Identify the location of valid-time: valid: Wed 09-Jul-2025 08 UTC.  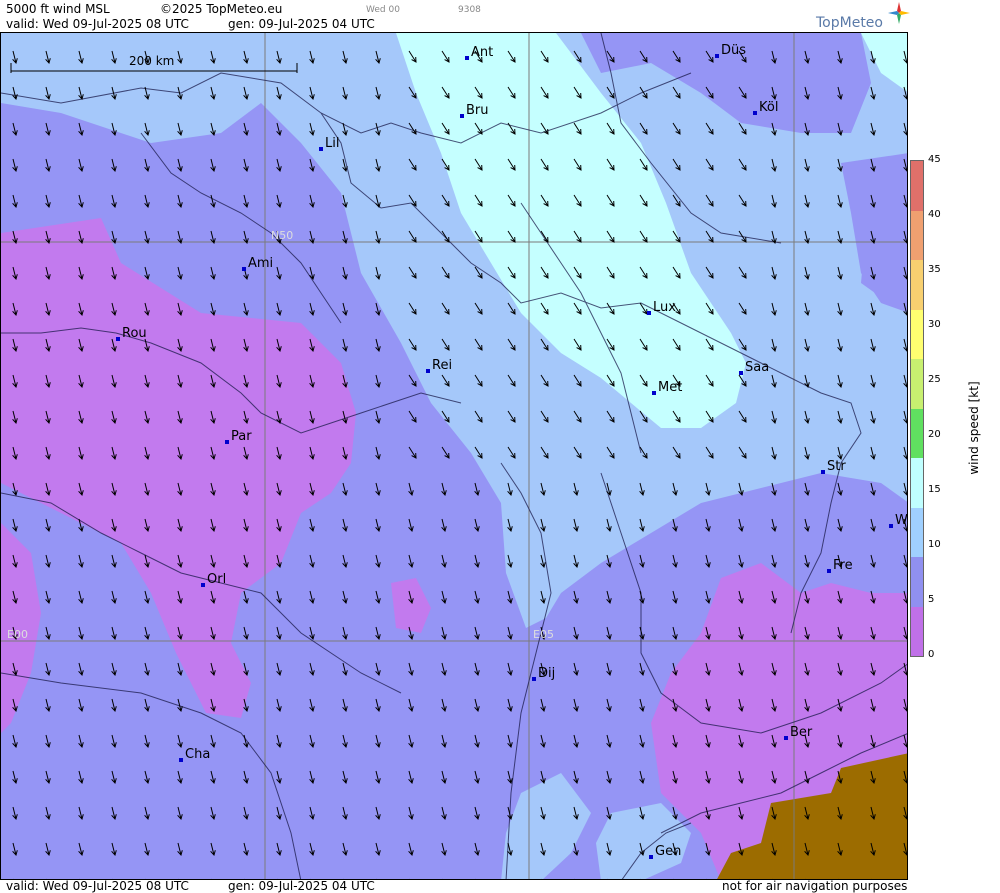
(97, 24).